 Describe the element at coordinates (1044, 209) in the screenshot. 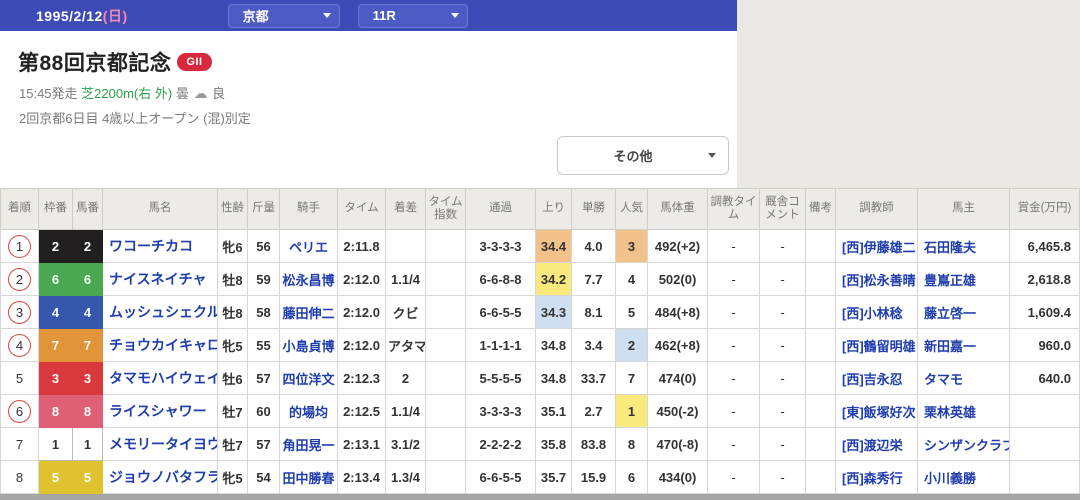

I see `column-header-prize: 賞金(万円)` at that location.